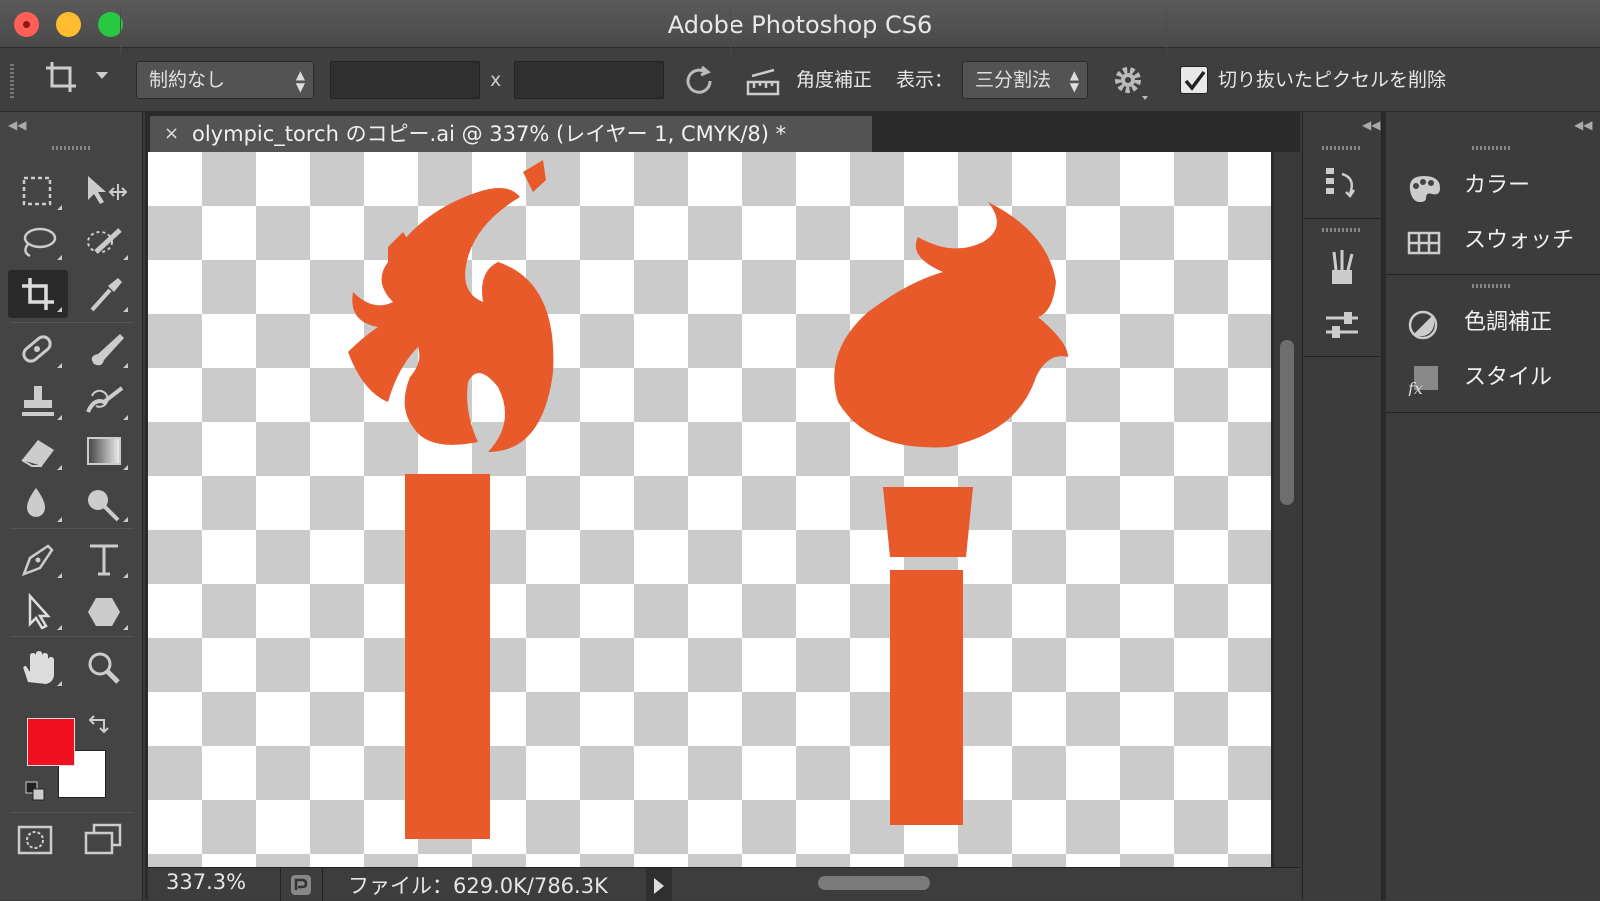 The image size is (1600, 901). I want to click on options-grip, so click(12, 80).